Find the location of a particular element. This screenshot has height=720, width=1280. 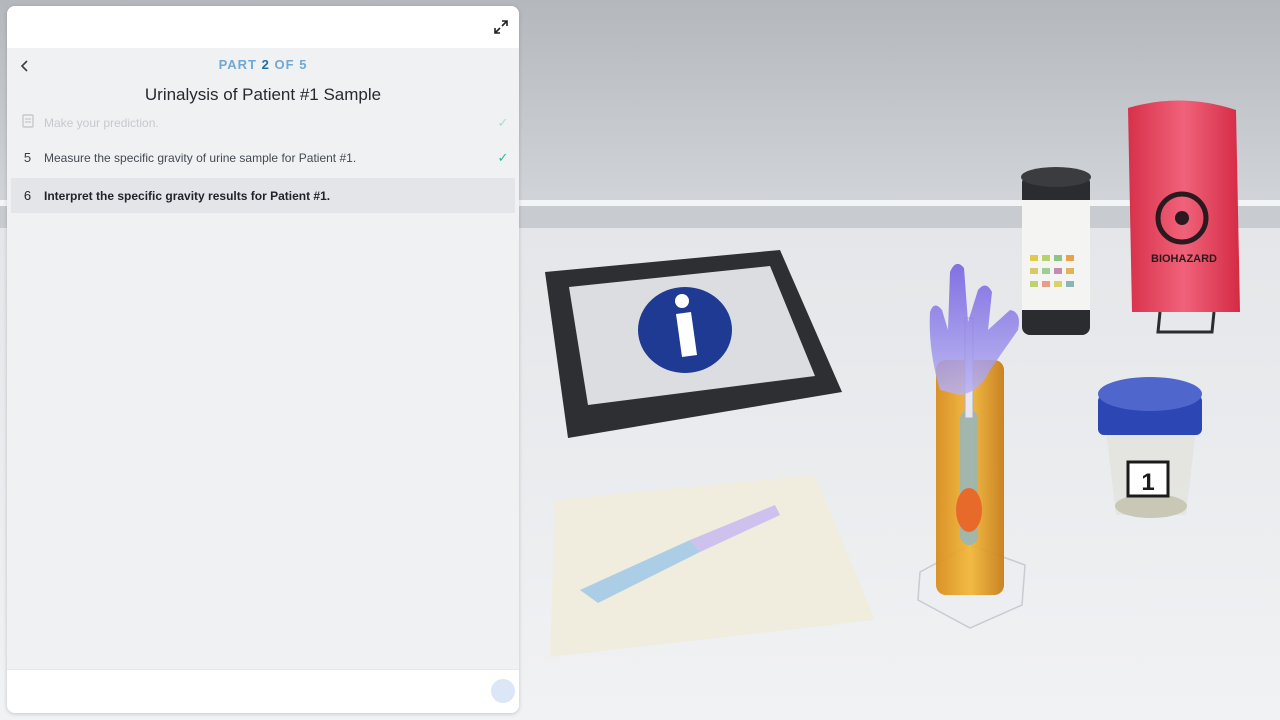

notebook-icon is located at coordinates (27, 122).